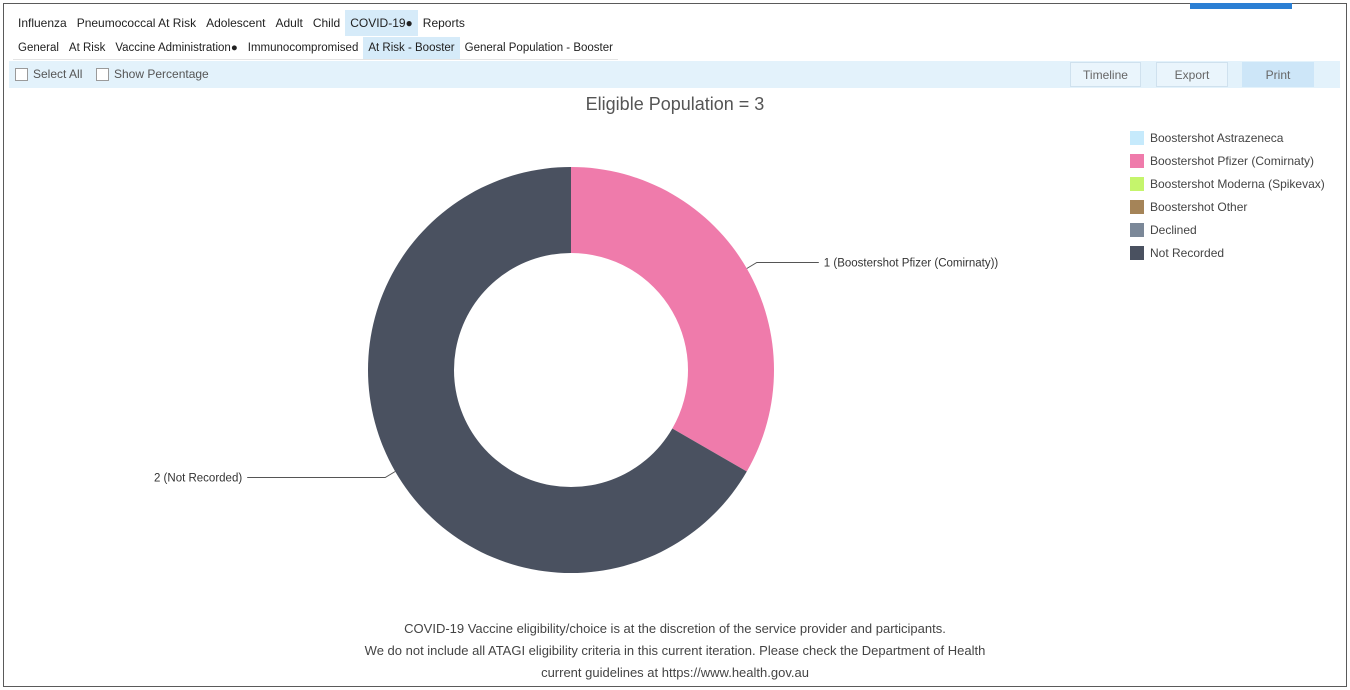  I want to click on legend-item: Boostershot Other, so click(1227, 206).